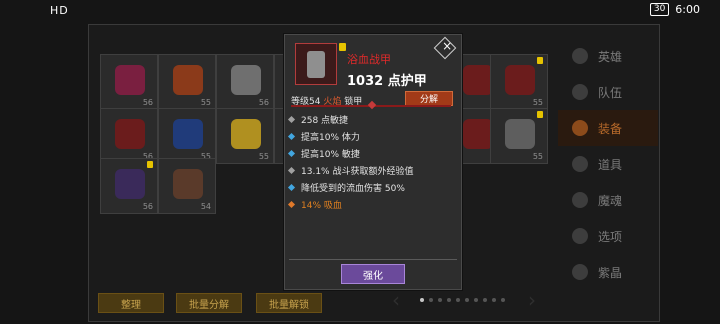 The image size is (720, 324). I want to click on bag-icon, so click(580, 164).